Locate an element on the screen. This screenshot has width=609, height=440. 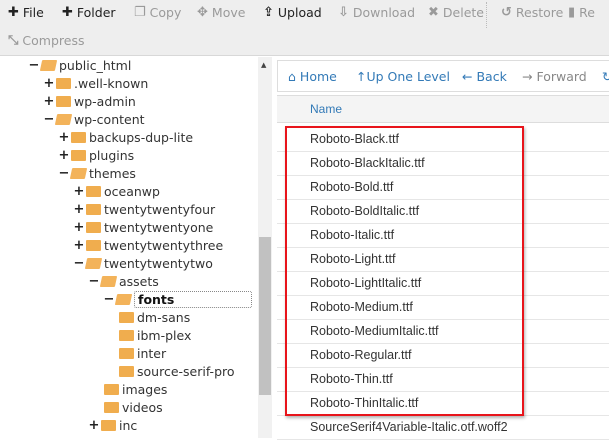
toolbar-divider is located at coordinates (486, 15).